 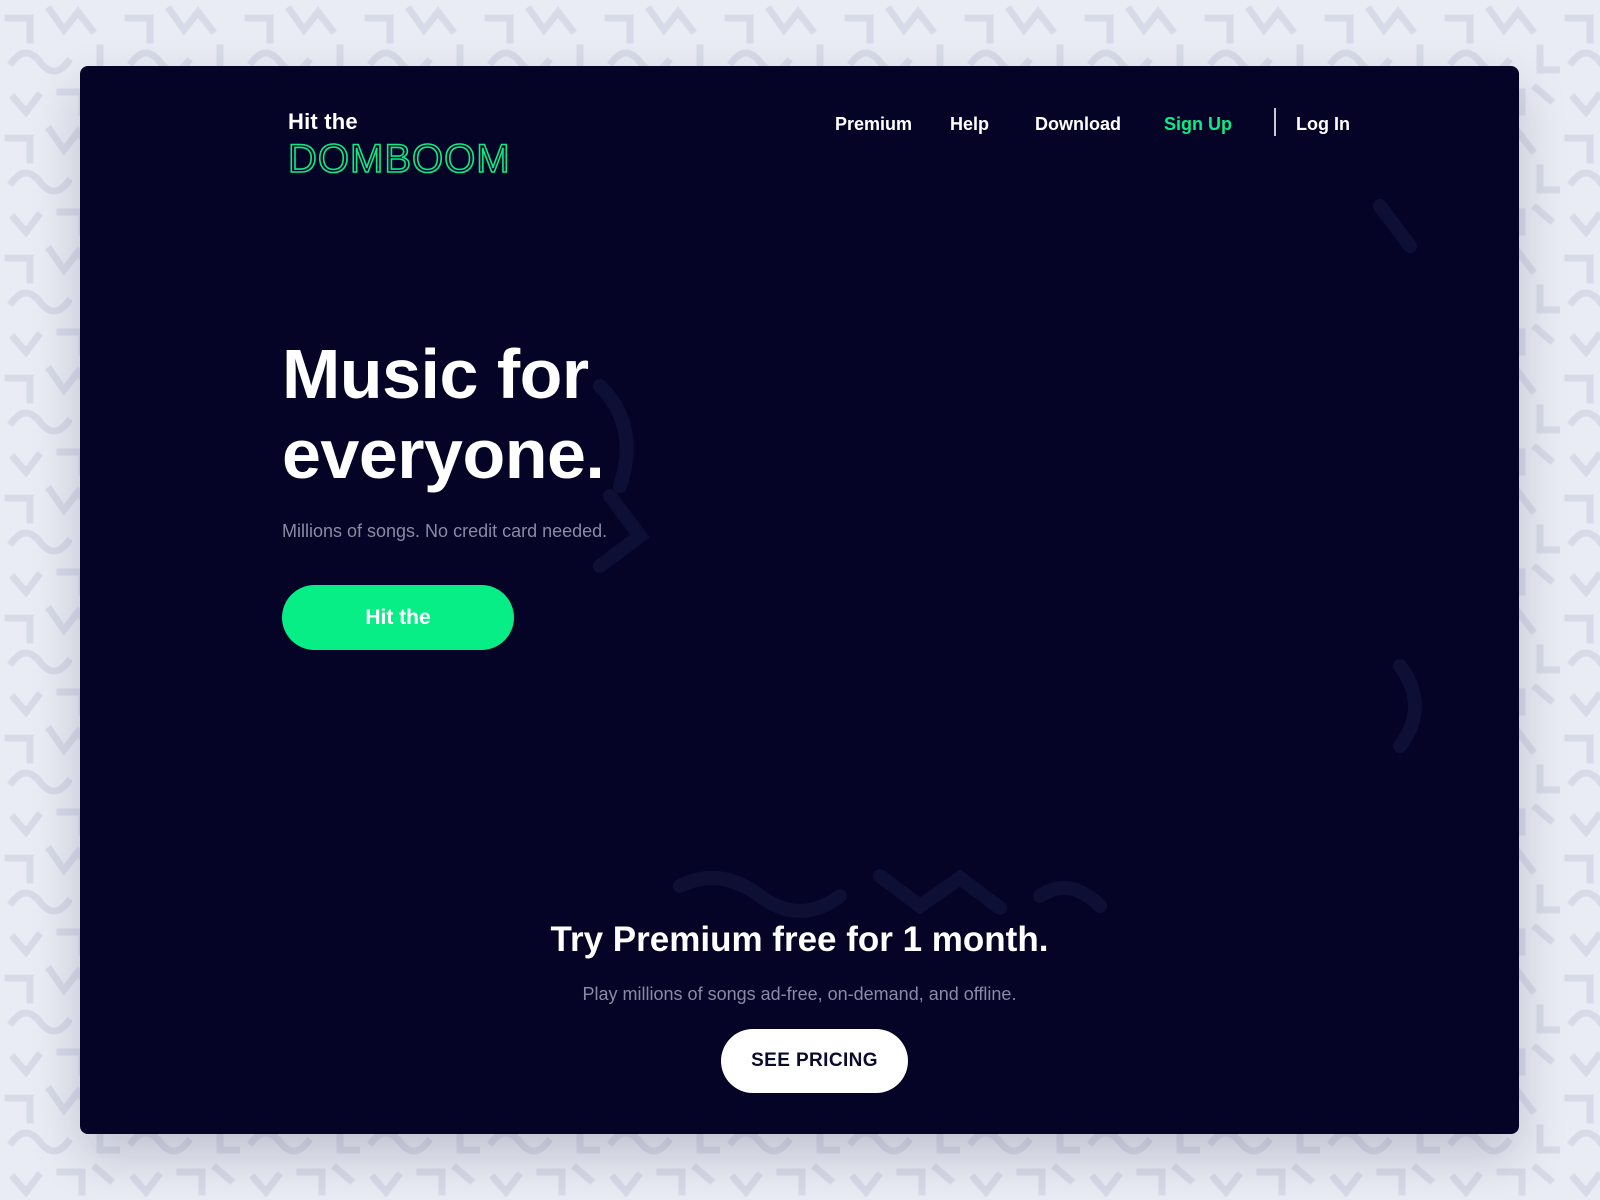 What do you see at coordinates (323, 121) in the screenshot?
I see `logo-tagline: Hit the` at bounding box center [323, 121].